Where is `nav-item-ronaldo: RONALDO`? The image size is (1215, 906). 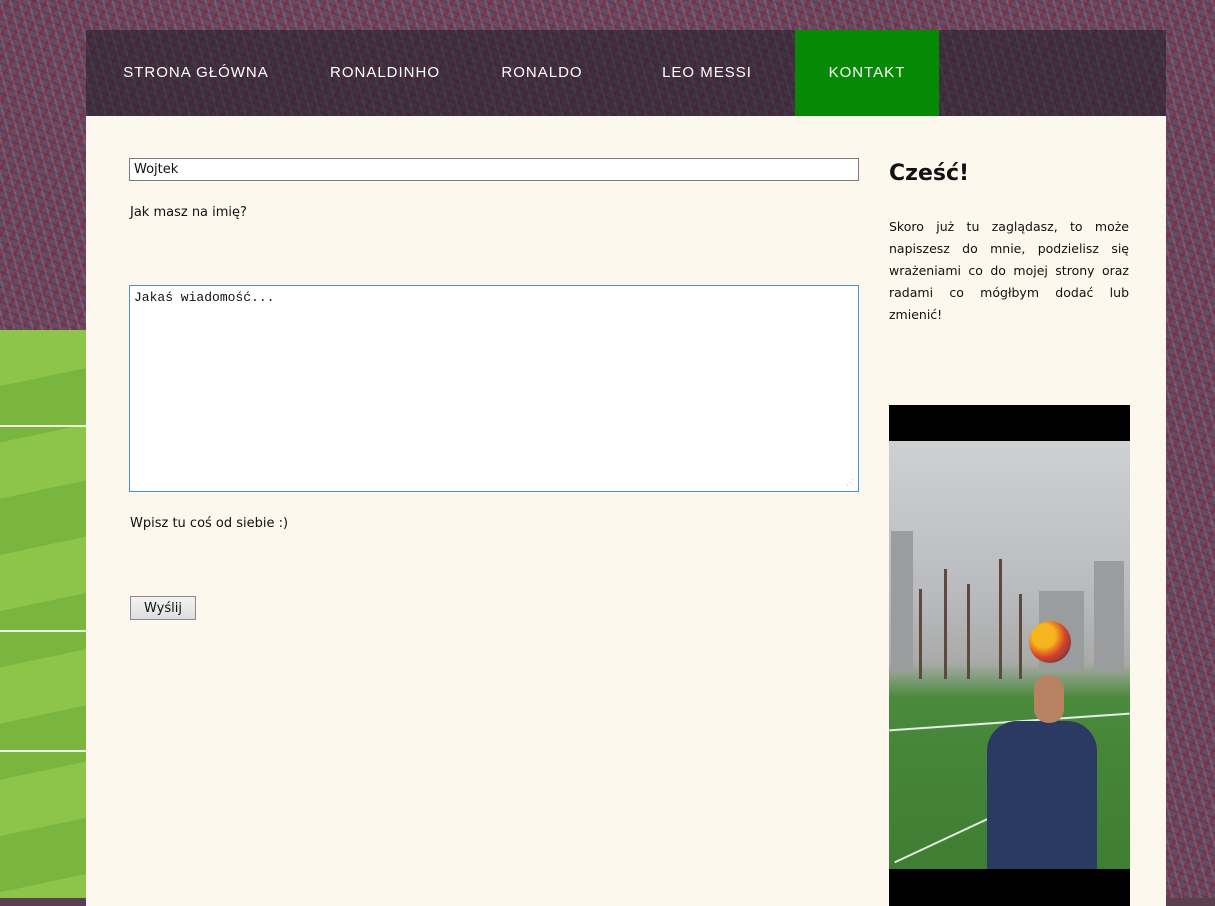
nav-item-ronaldo: RONALDO is located at coordinates (542, 73).